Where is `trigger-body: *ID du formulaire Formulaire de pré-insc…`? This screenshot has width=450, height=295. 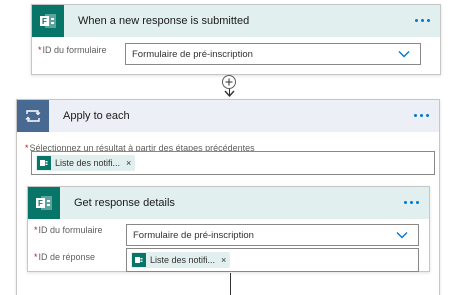
trigger-body: *ID du formulaire Formulaire de pré-insc… is located at coordinates (236, 56).